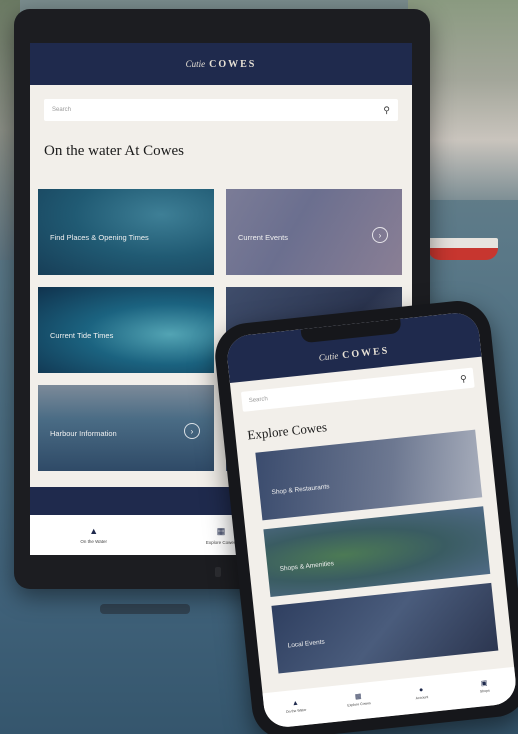  I want to click on person-icon: ●, so click(421, 690).